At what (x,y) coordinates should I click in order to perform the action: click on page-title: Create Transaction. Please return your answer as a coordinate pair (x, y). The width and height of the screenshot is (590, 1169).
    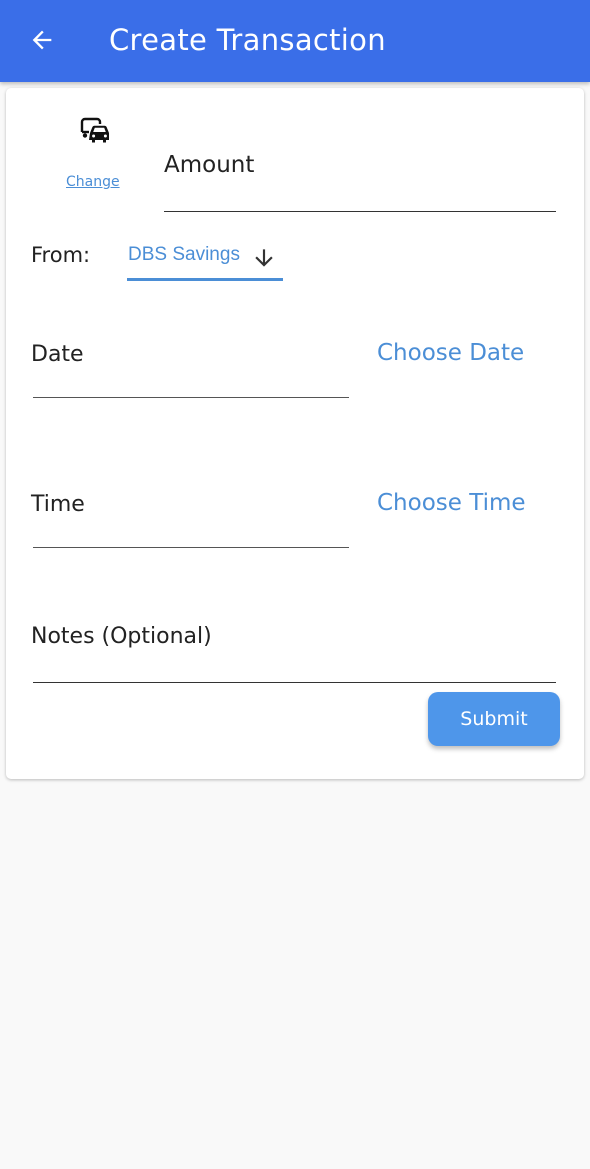
    Looking at the image, I should click on (247, 40).